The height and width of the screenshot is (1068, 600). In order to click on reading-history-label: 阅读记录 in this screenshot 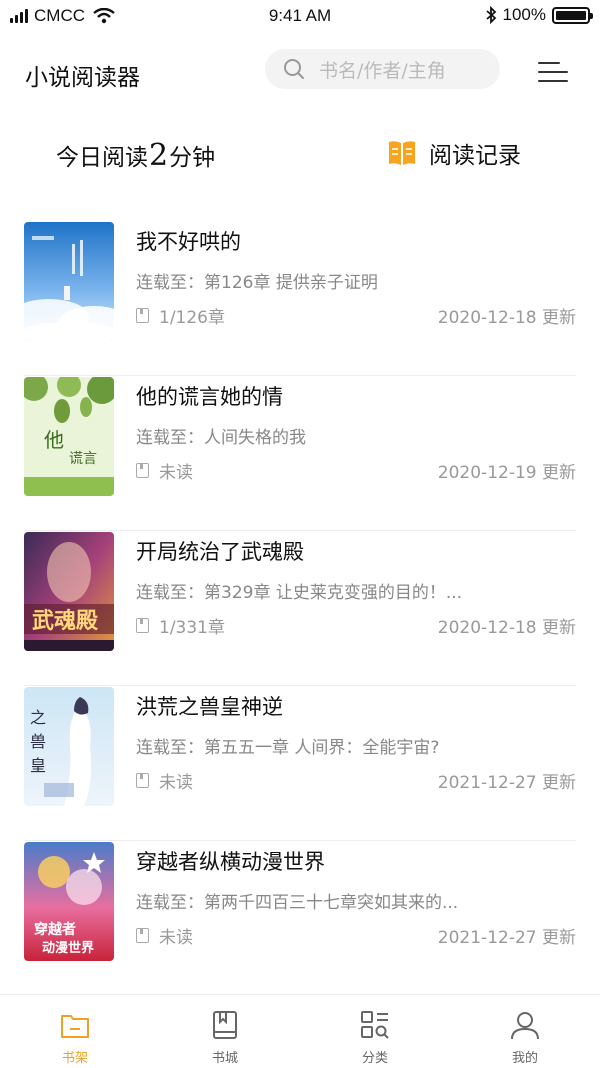, I will do `click(475, 156)`.